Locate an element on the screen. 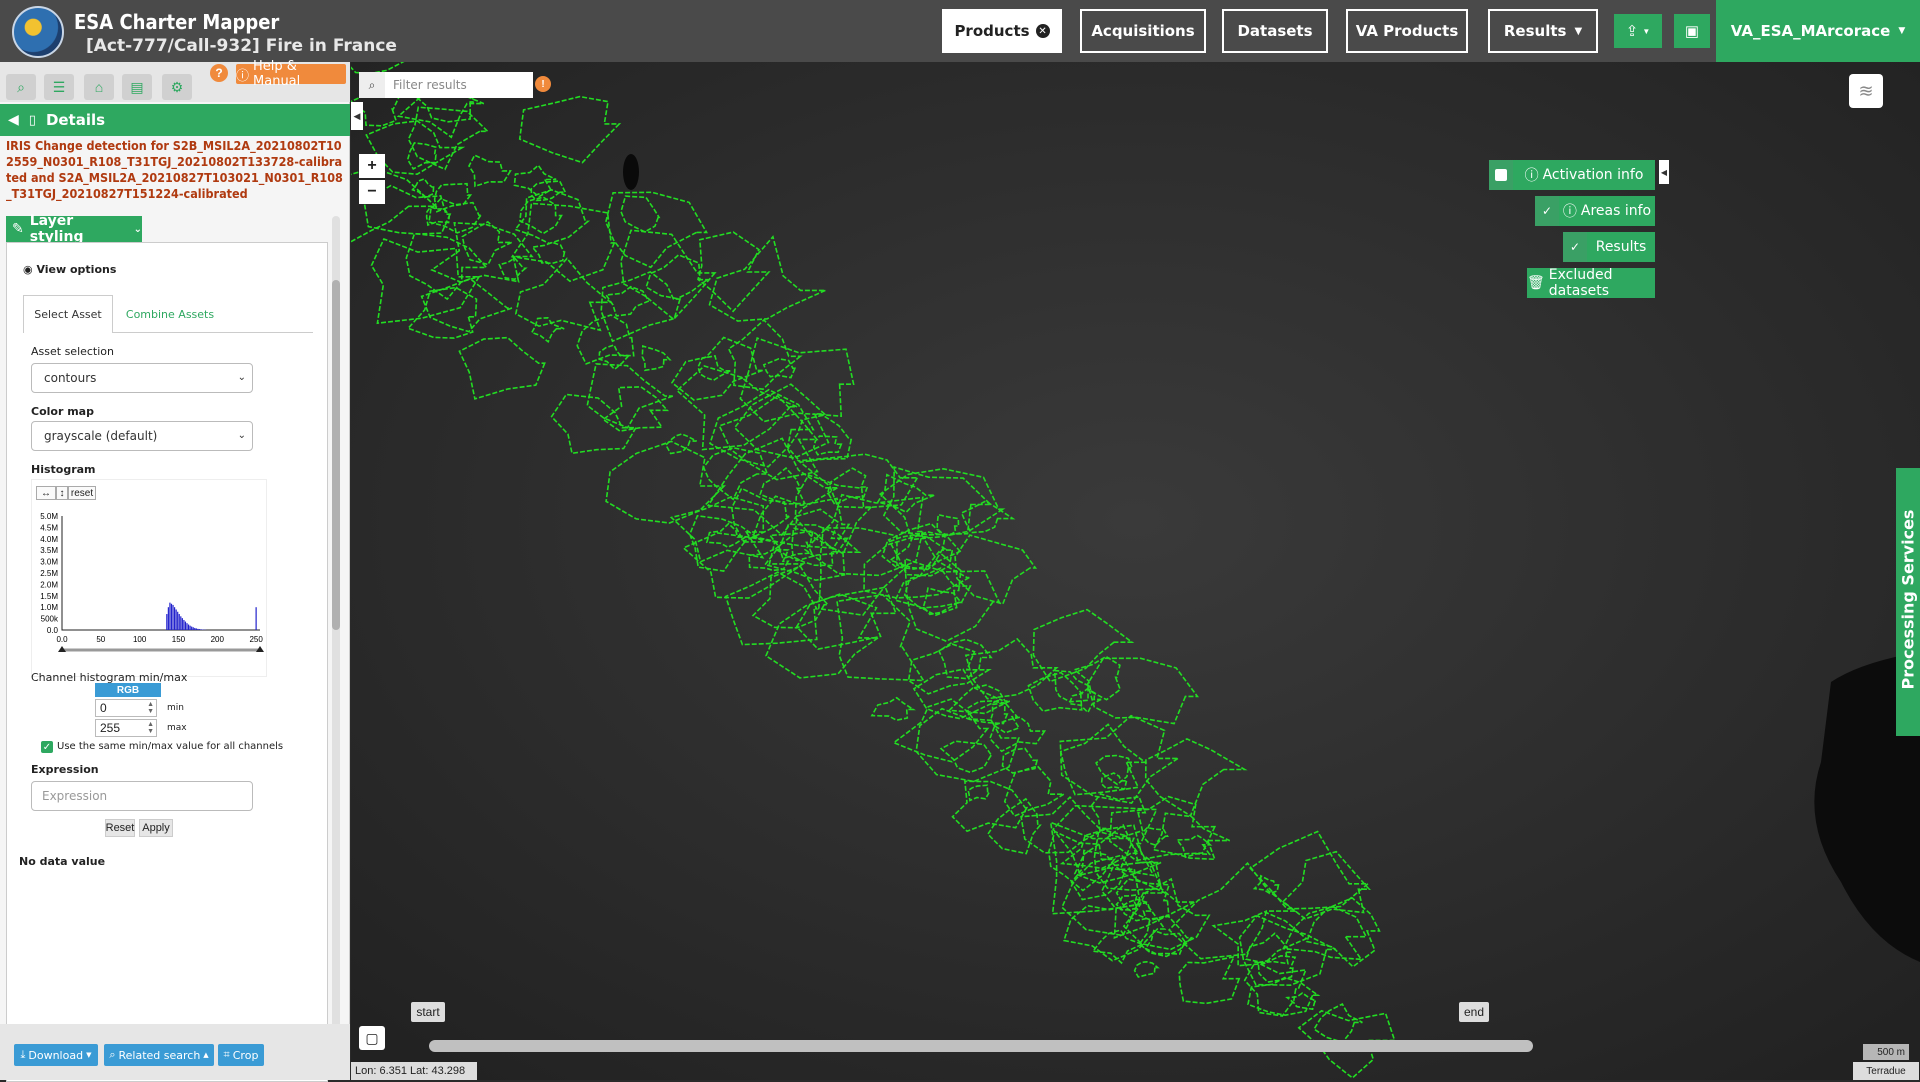 This screenshot has width=1920, height=1082. max-value: 255 is located at coordinates (110, 728).